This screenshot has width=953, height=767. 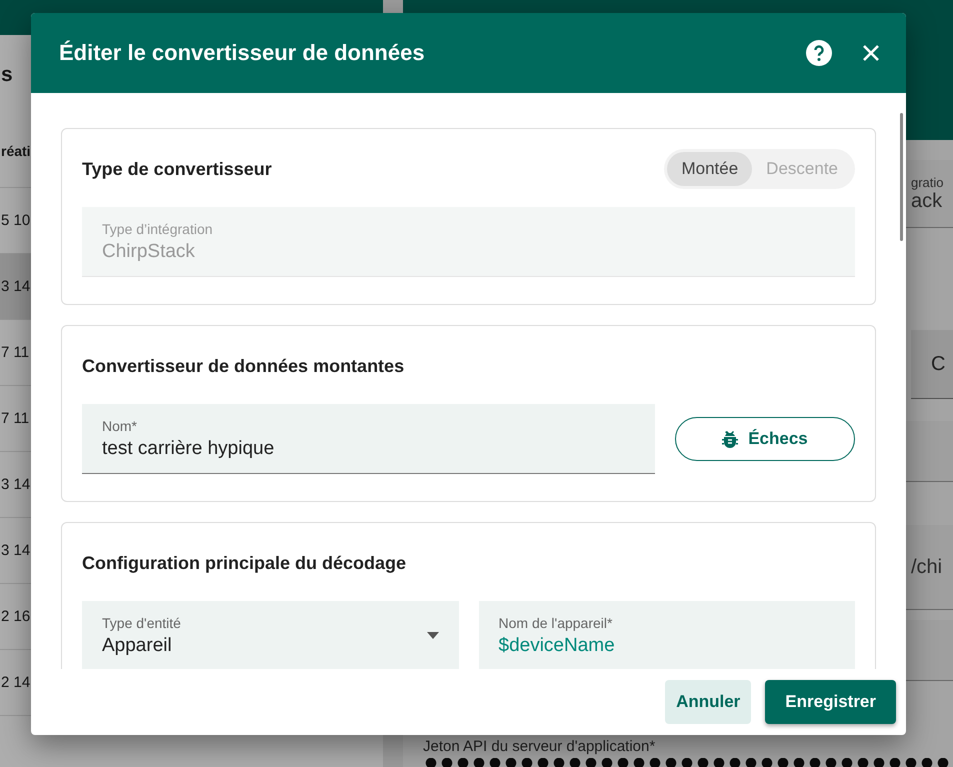 I want to click on close-icon, so click(x=871, y=53).